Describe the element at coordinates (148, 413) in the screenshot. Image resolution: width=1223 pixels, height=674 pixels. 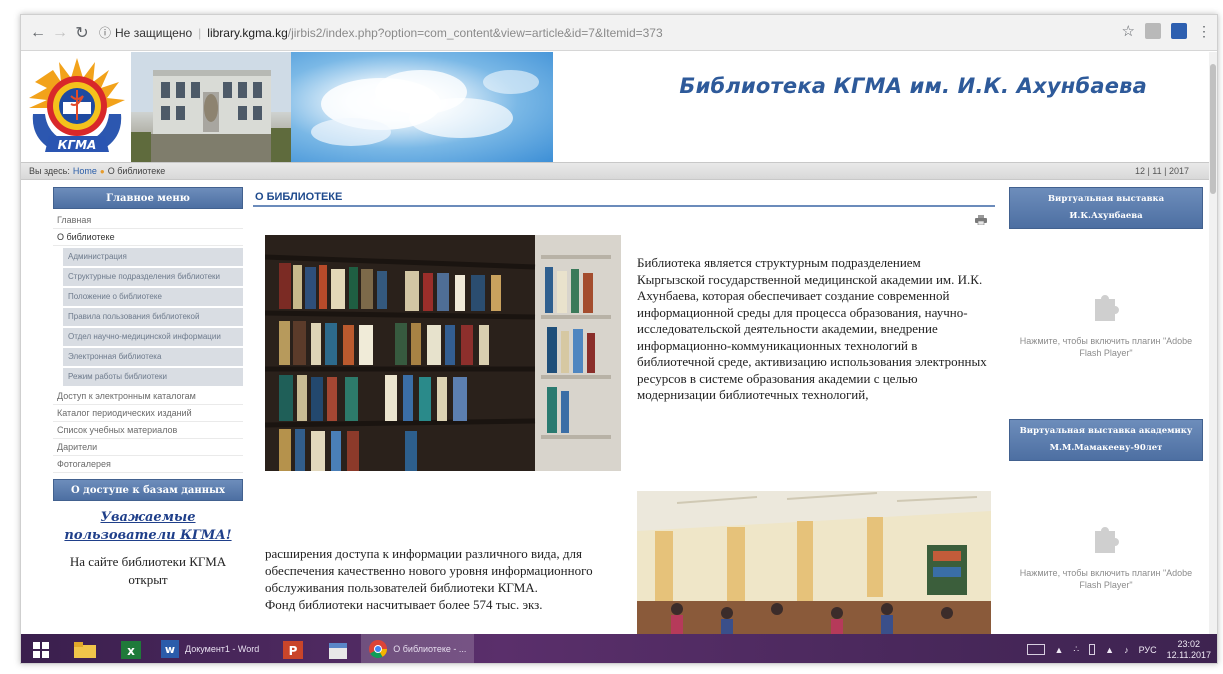
I see `menu-item: Каталог периодических изданий` at that location.